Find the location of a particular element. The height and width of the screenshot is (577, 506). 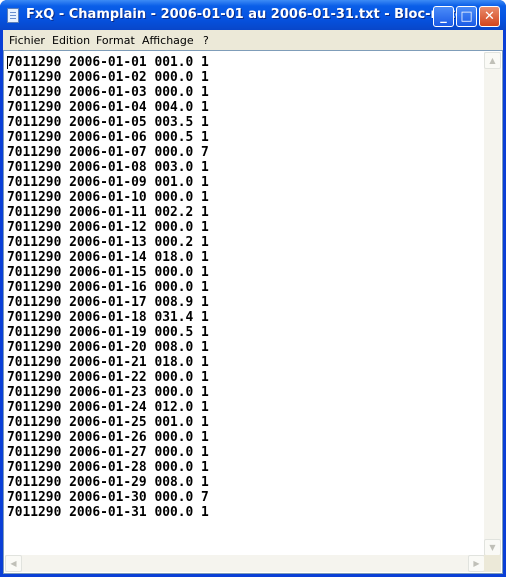

text-line: 7011290 2006-01-28 000.0 1 is located at coordinates (108, 467).